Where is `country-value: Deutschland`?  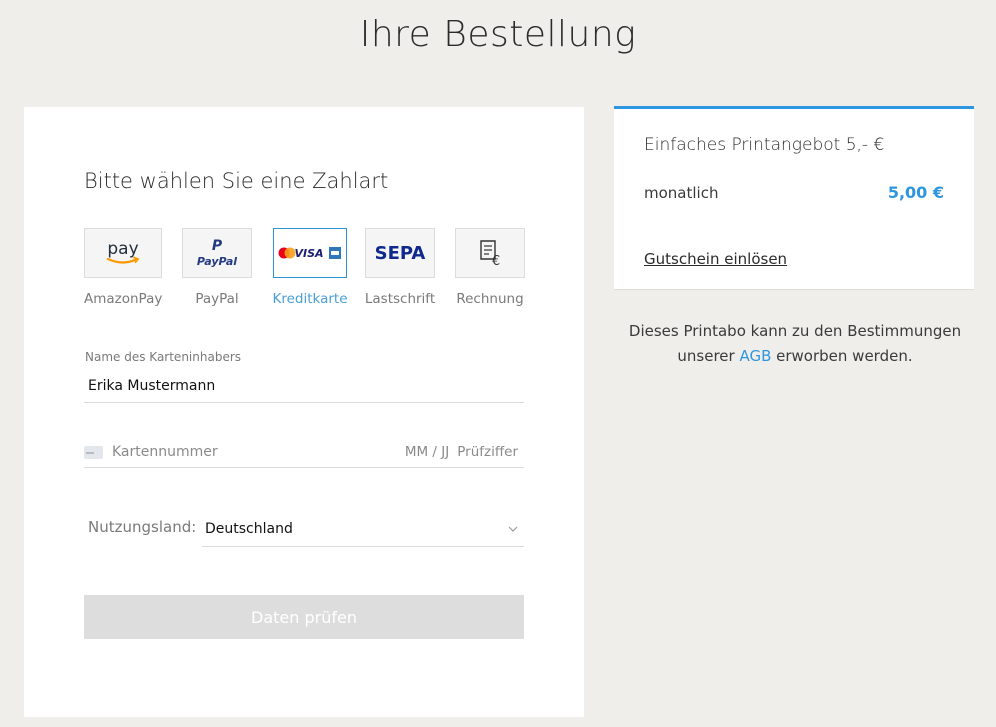
country-value: Deutschland is located at coordinates (249, 528).